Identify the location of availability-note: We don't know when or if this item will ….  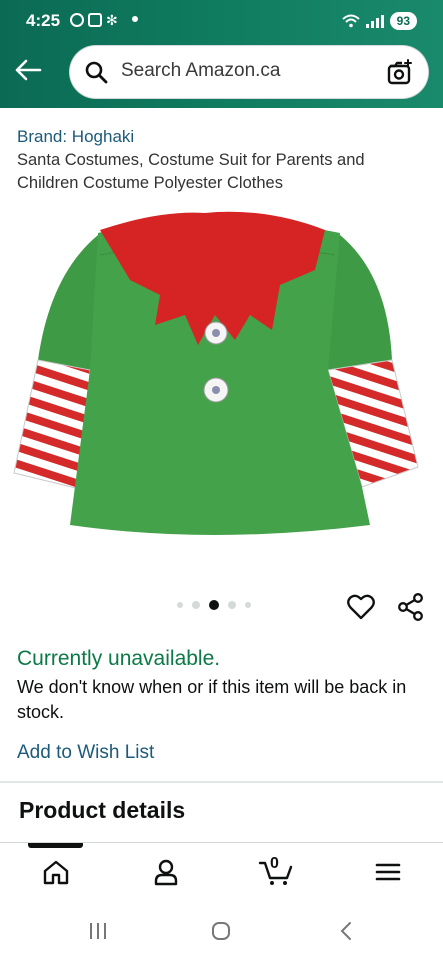
(212, 699).